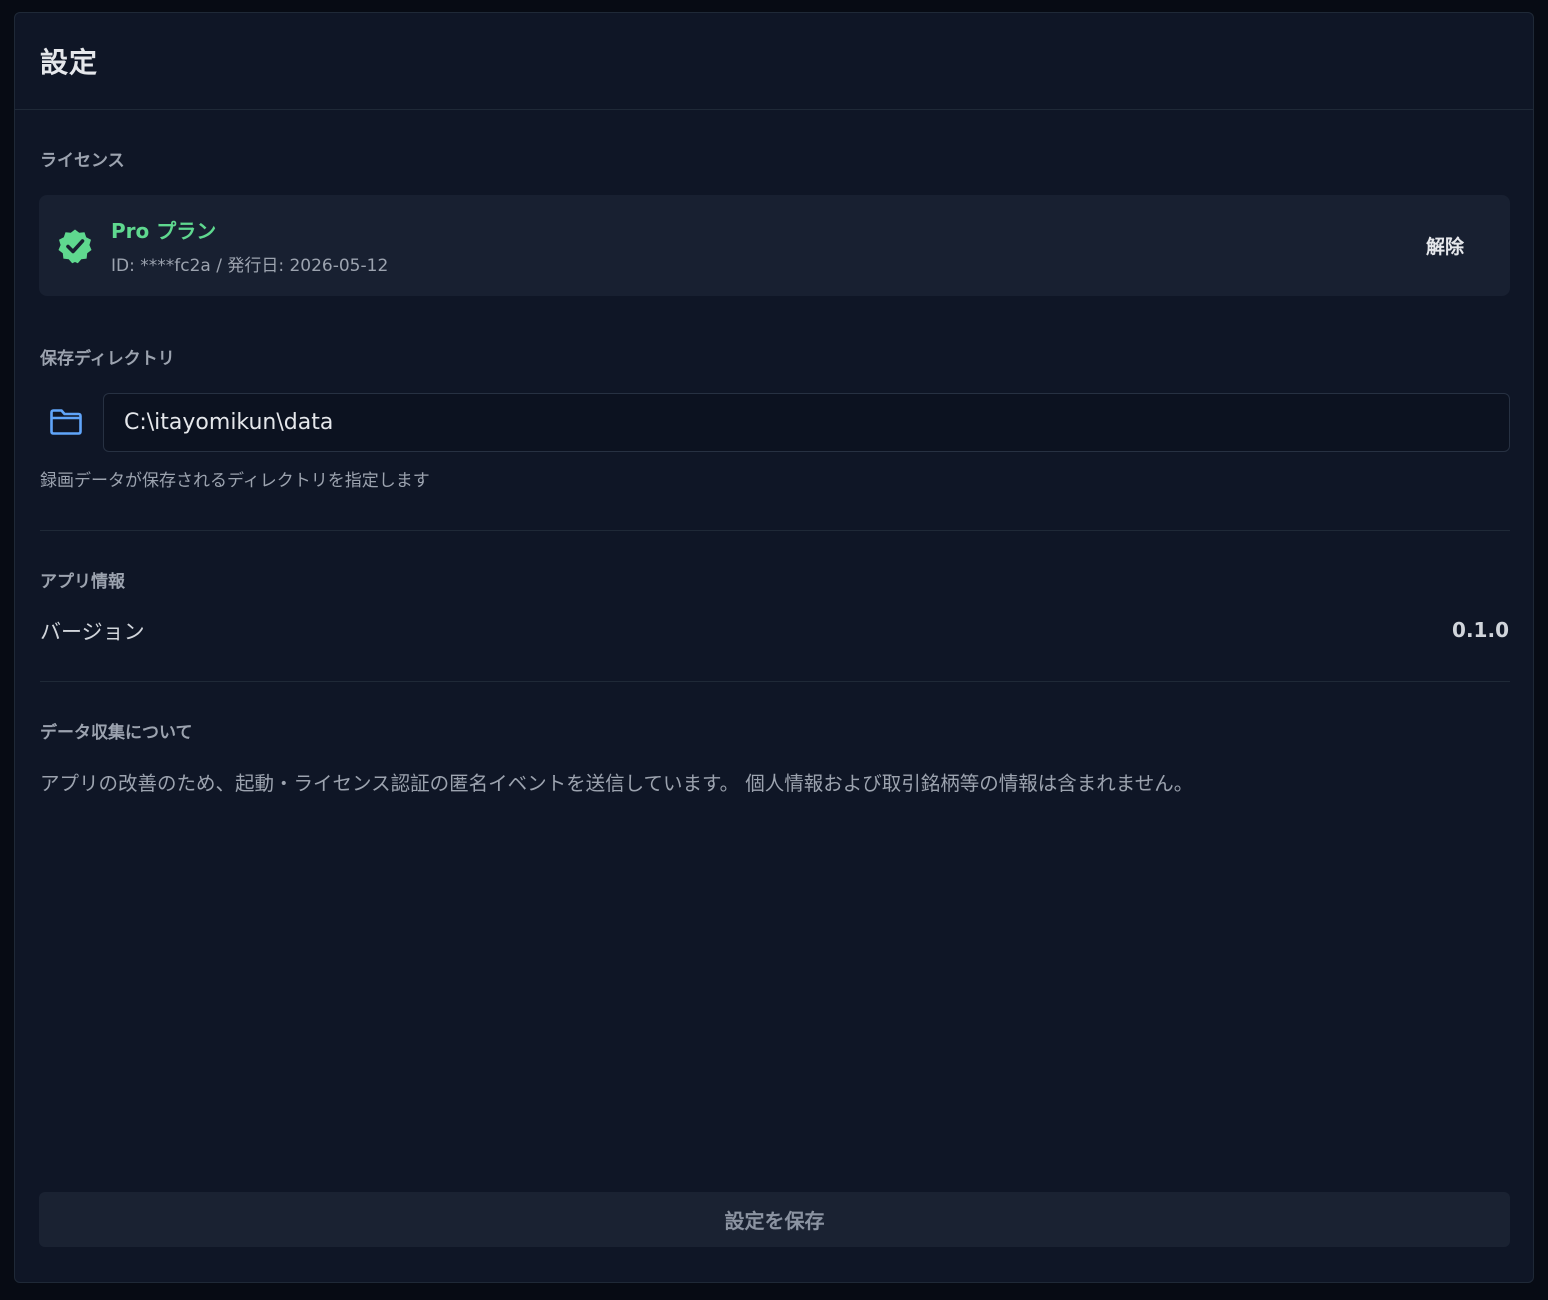 The height and width of the screenshot is (1300, 1548). Describe the element at coordinates (82, 161) in the screenshot. I see `license-section-label: ライセンス` at that location.